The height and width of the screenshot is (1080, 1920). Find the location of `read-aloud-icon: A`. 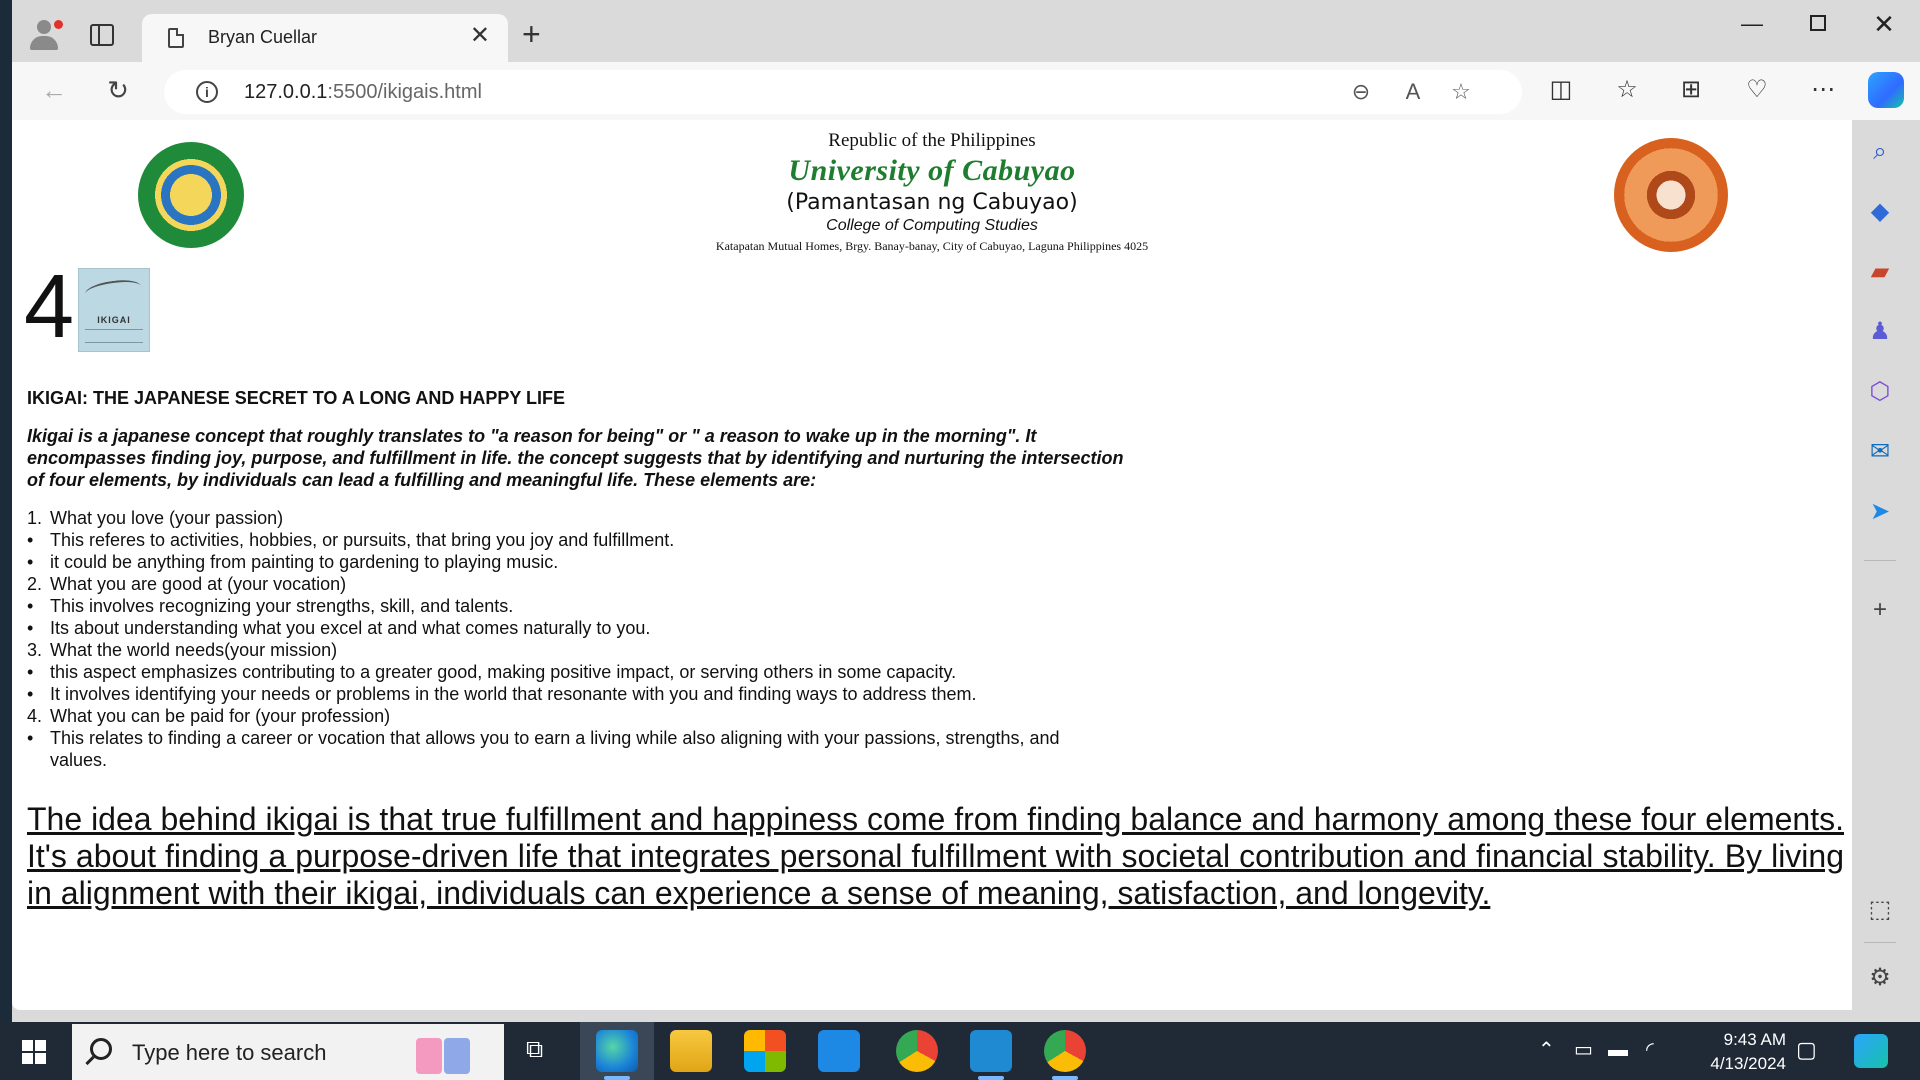

read-aloud-icon: A is located at coordinates (1413, 92).